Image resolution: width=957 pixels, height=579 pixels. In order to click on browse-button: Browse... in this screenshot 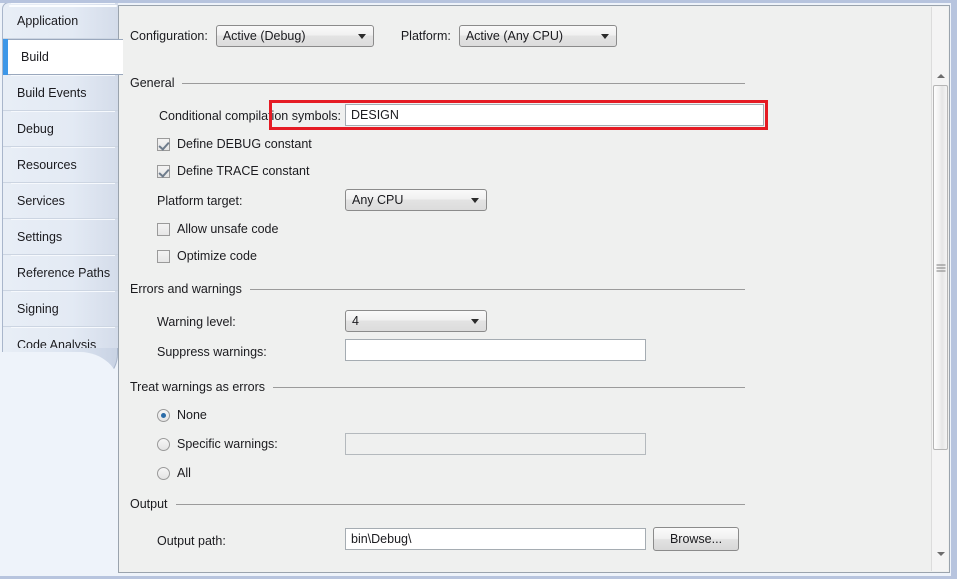, I will do `click(696, 539)`.